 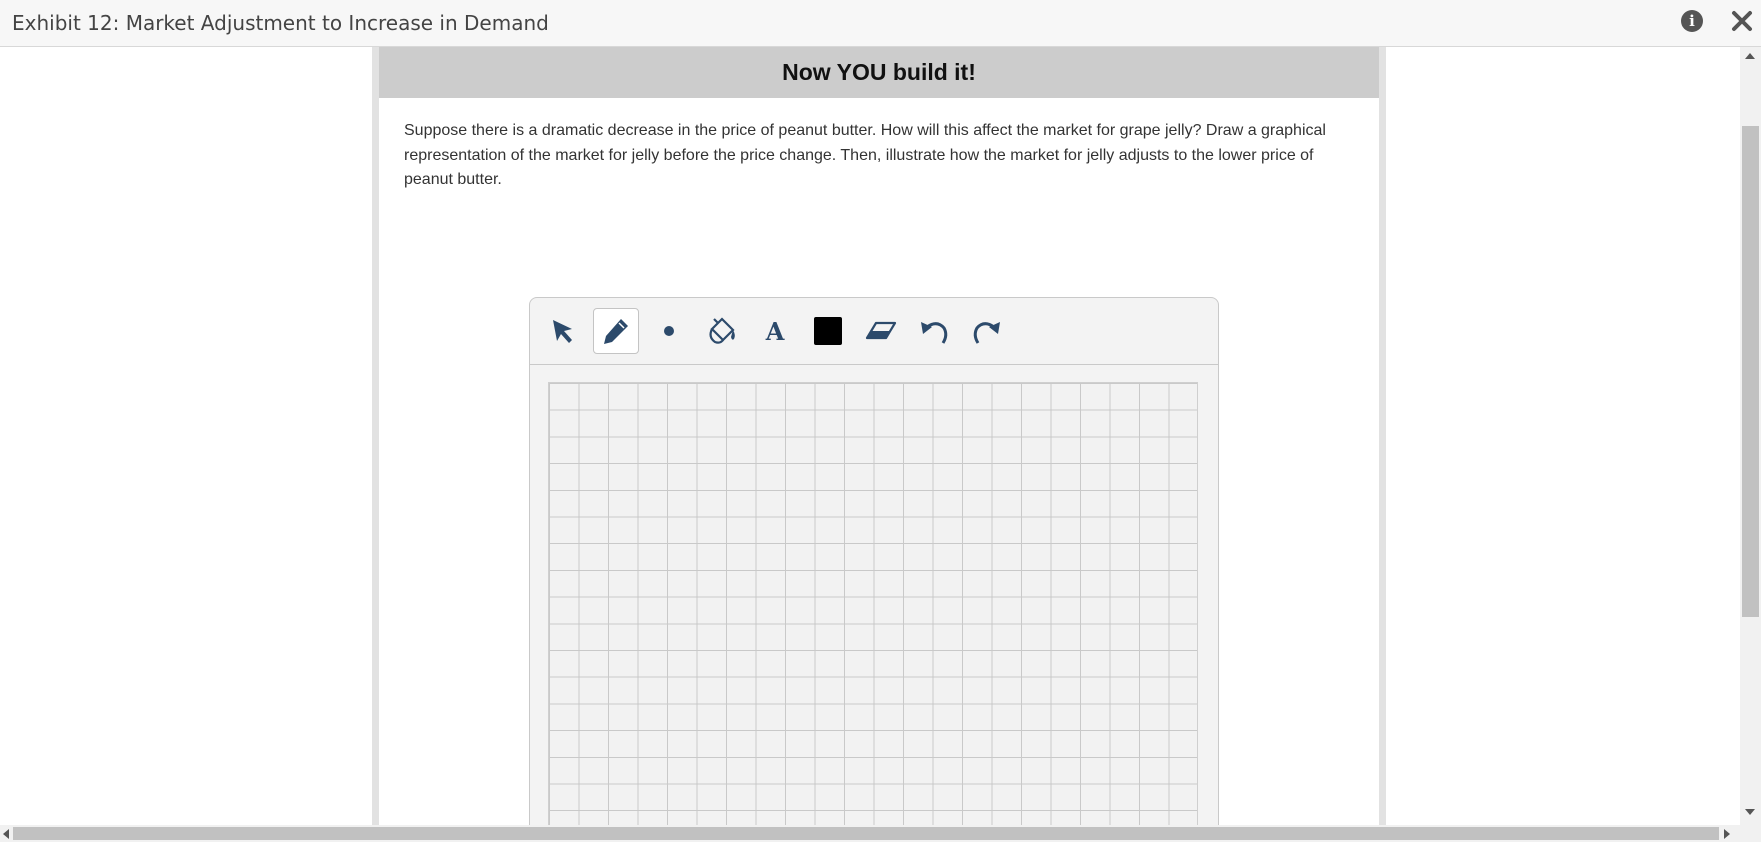 I want to click on eraser-tool-button, so click(x=881, y=331).